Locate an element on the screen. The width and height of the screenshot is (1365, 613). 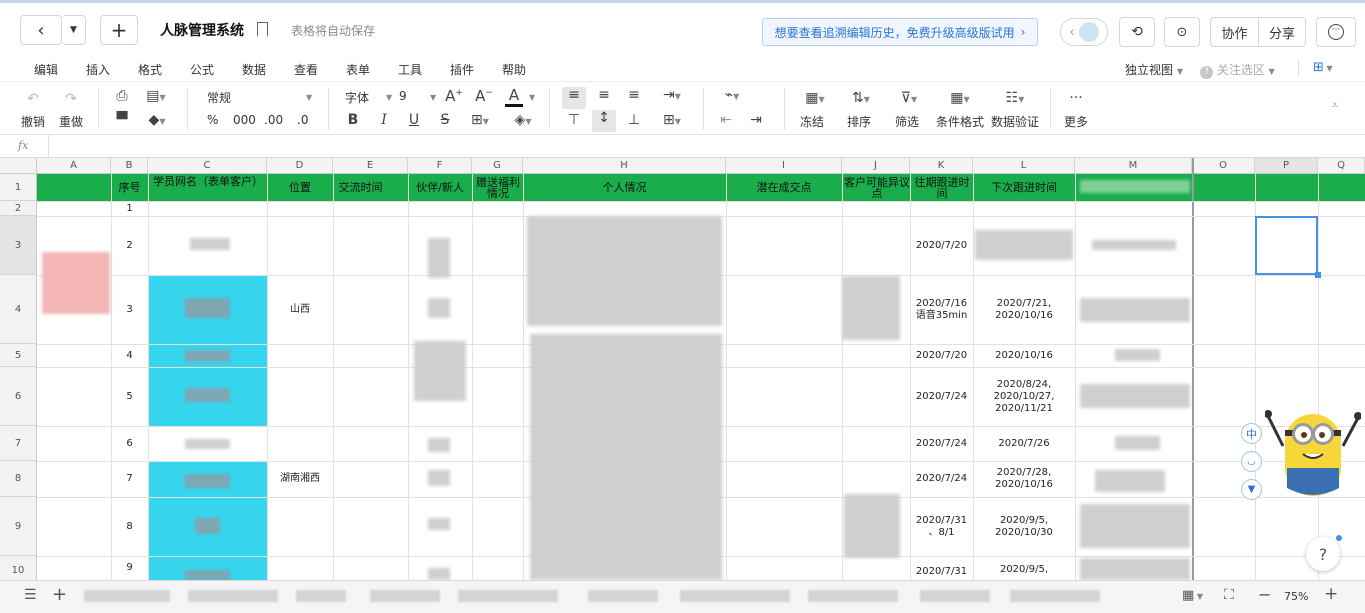
menu-form: 表单 is located at coordinates (358, 69).